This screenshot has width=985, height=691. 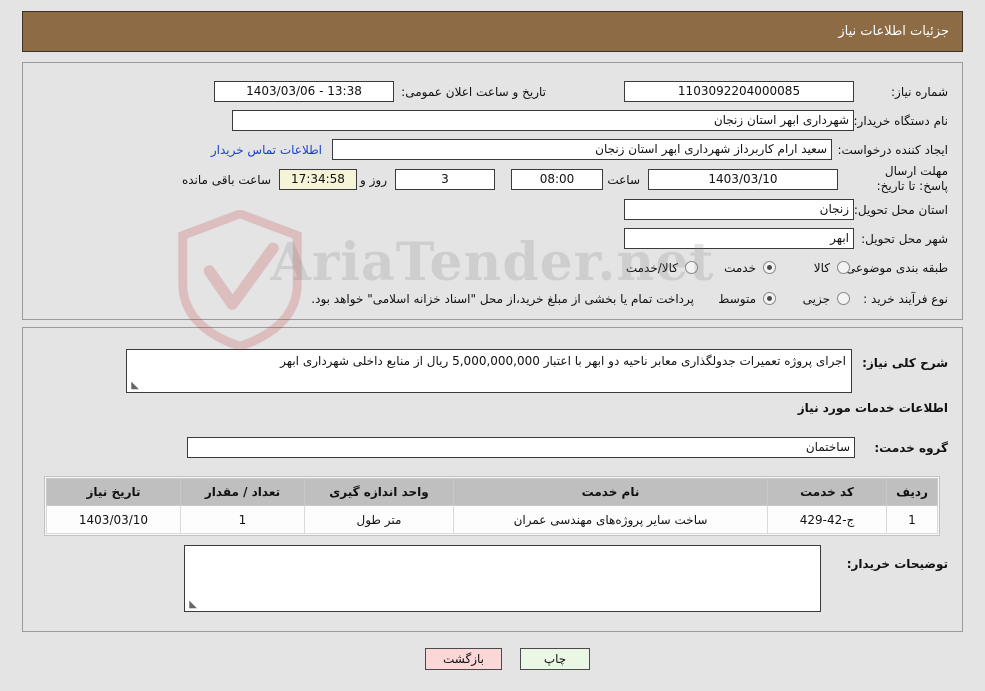 I want to click on category-radio-khadamat, so click(x=769, y=267).